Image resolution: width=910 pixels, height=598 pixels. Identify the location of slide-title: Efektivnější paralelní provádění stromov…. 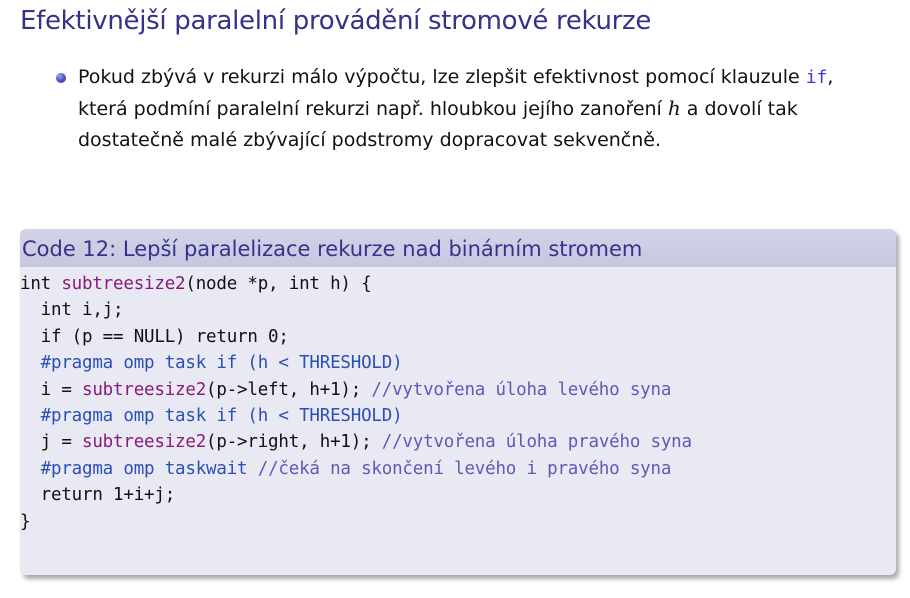
(336, 21).